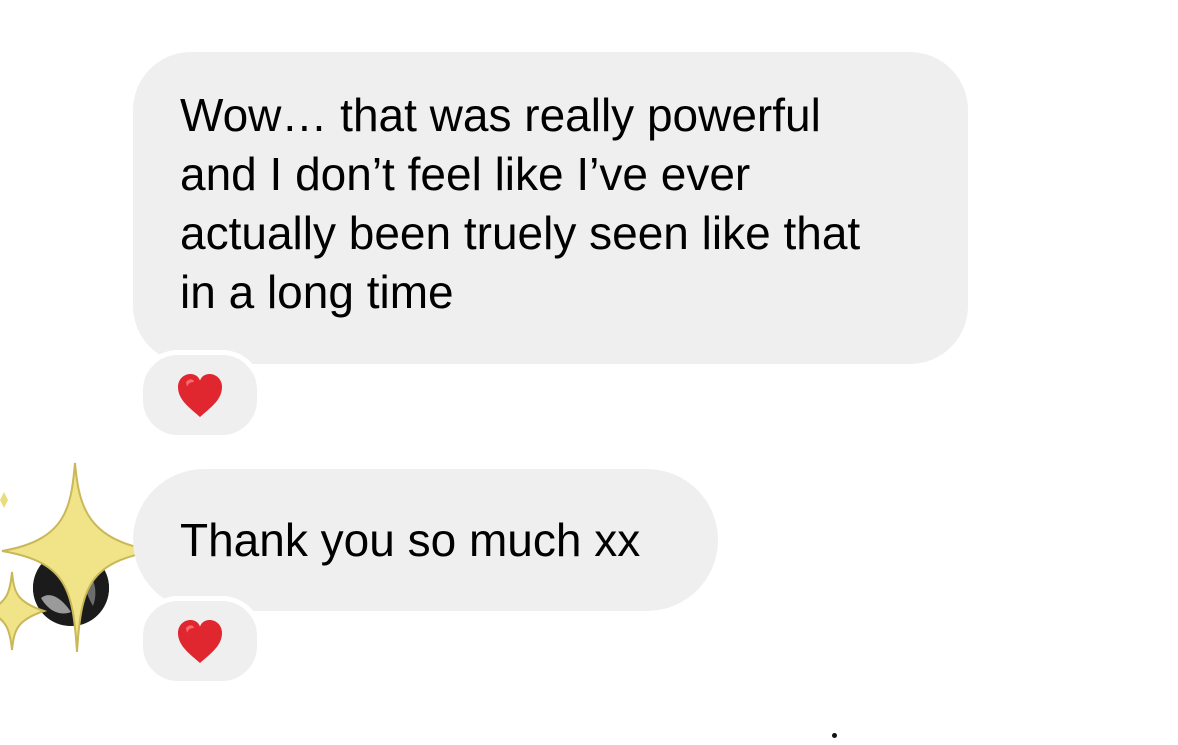  What do you see at coordinates (500, 115) in the screenshot?
I see `message-text-line: Wow… that was really powerful` at bounding box center [500, 115].